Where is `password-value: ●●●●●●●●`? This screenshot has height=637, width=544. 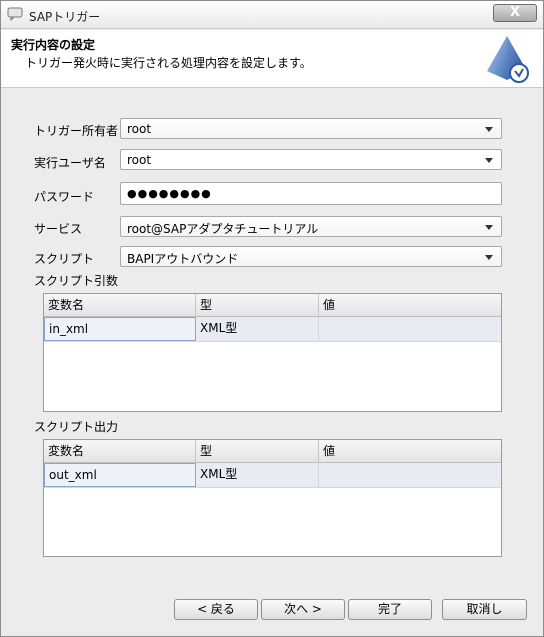 password-value: ●●●●●●●● is located at coordinates (169, 193).